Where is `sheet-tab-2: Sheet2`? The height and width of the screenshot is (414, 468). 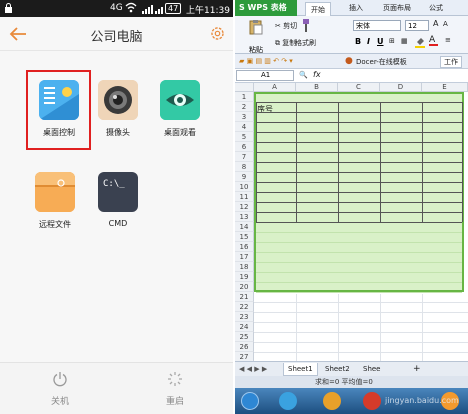
sheet-tab-2: Sheet2 is located at coordinates (337, 369).